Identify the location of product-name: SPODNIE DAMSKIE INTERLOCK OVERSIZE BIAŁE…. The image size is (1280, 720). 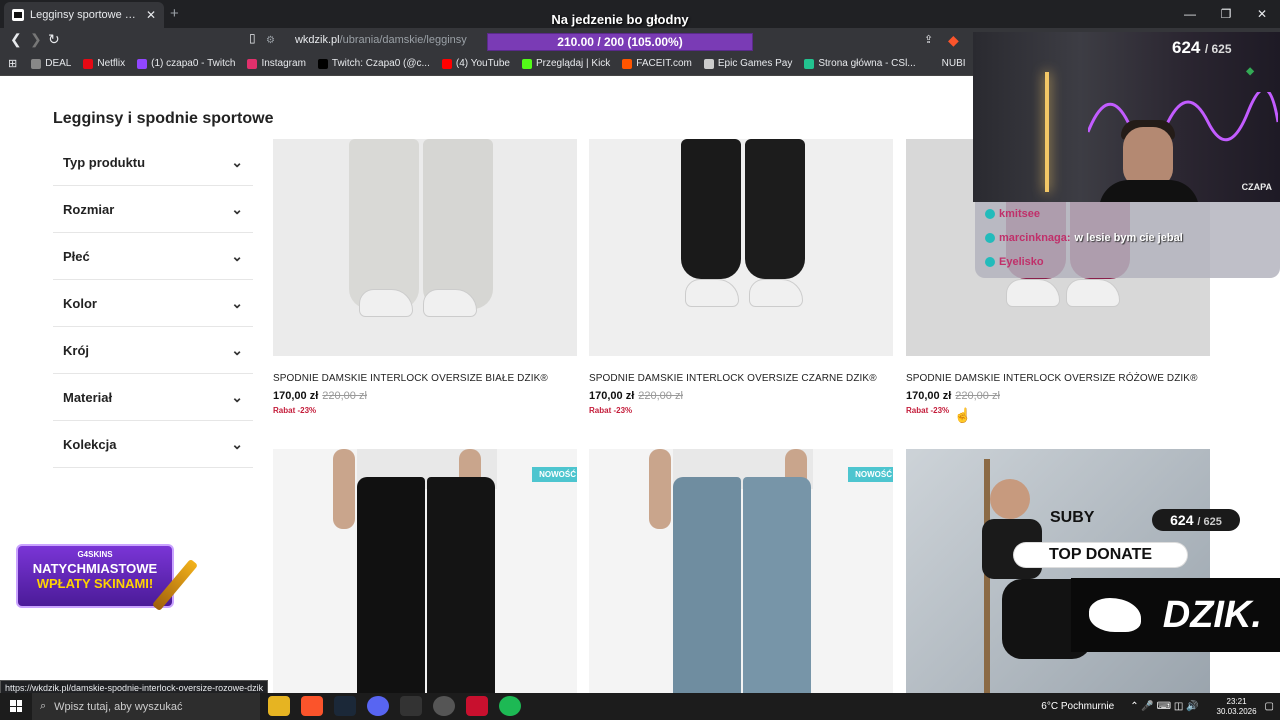
(425, 378).